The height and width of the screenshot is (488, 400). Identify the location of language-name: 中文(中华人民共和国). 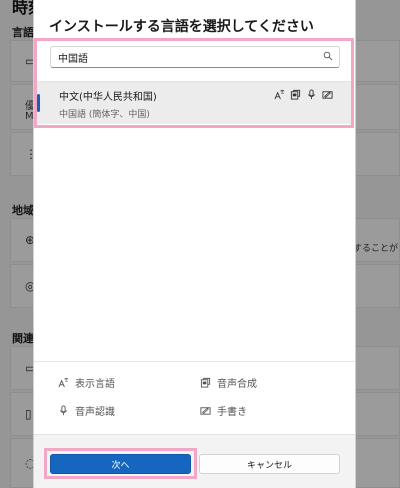
(108, 97).